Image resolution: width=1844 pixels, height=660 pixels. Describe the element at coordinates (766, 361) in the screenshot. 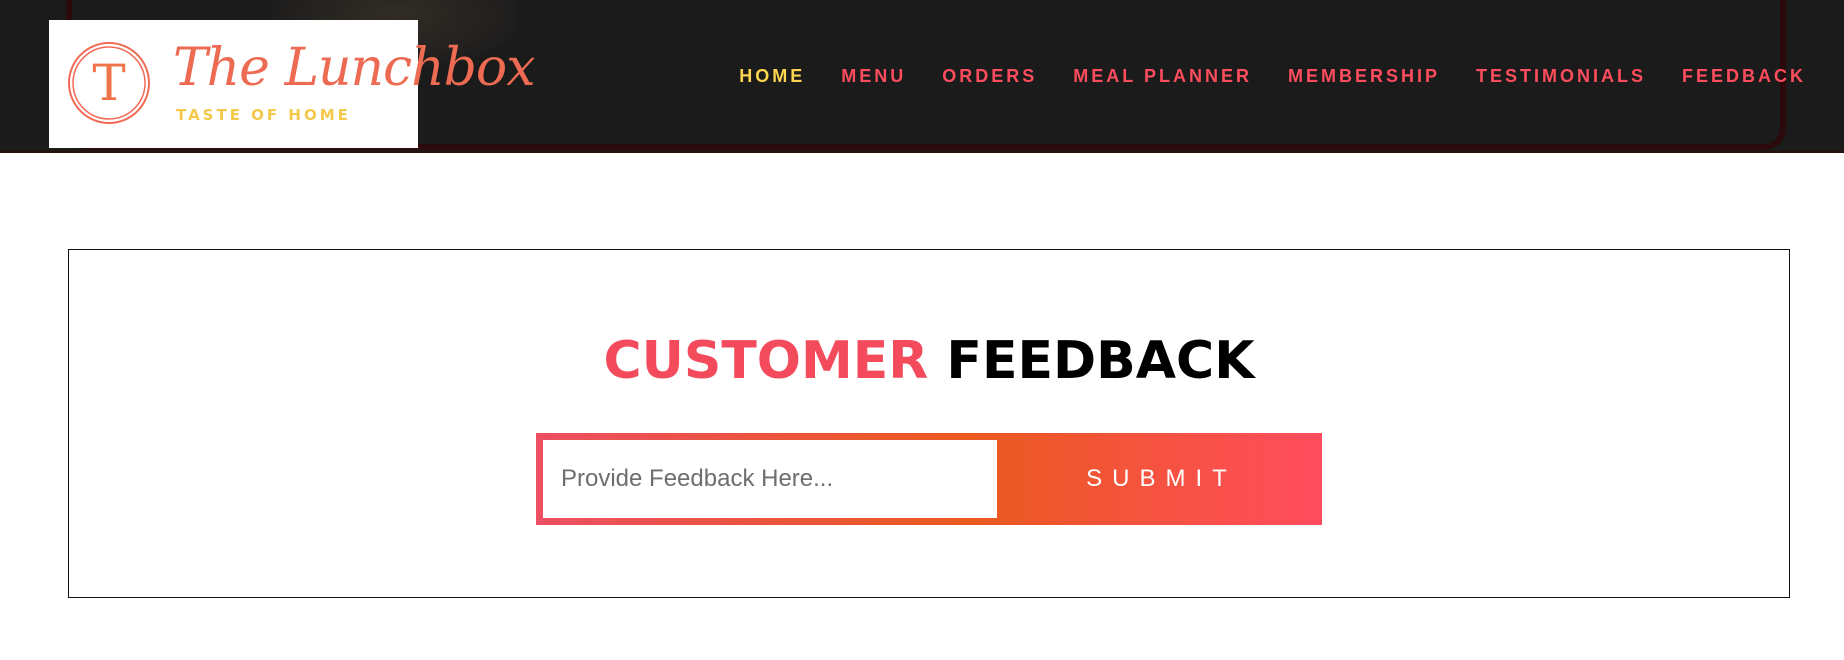

I see `feedback-title-accent: CUSTOMER` at that location.